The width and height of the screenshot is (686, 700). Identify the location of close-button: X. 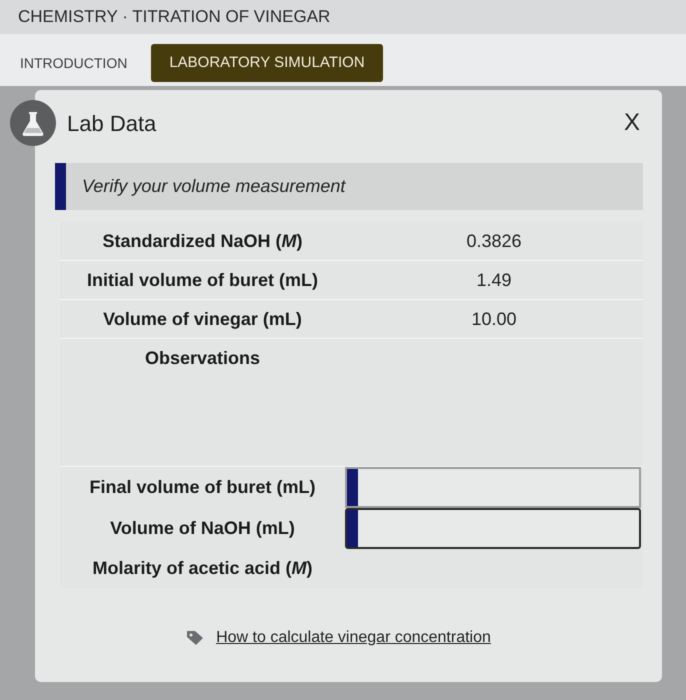
(632, 123).